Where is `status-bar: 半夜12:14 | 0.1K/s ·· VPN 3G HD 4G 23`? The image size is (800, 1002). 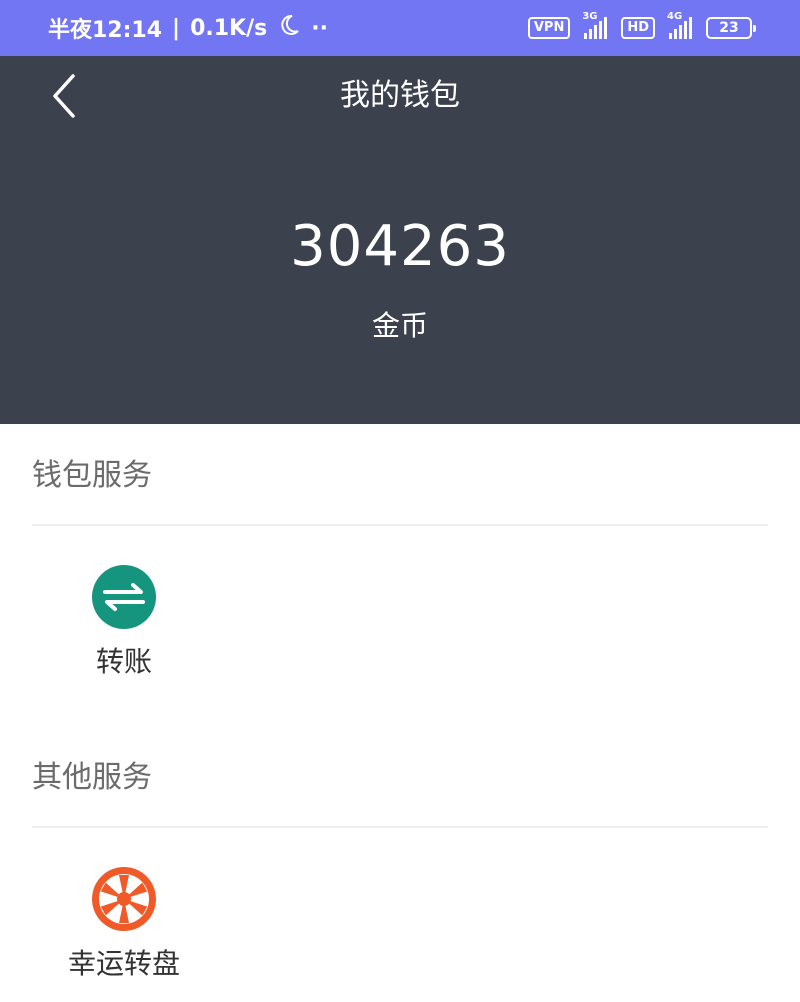
status-bar: 半夜12:14 | 0.1K/s ·· VPN 3G HD 4G 23 is located at coordinates (400, 28).